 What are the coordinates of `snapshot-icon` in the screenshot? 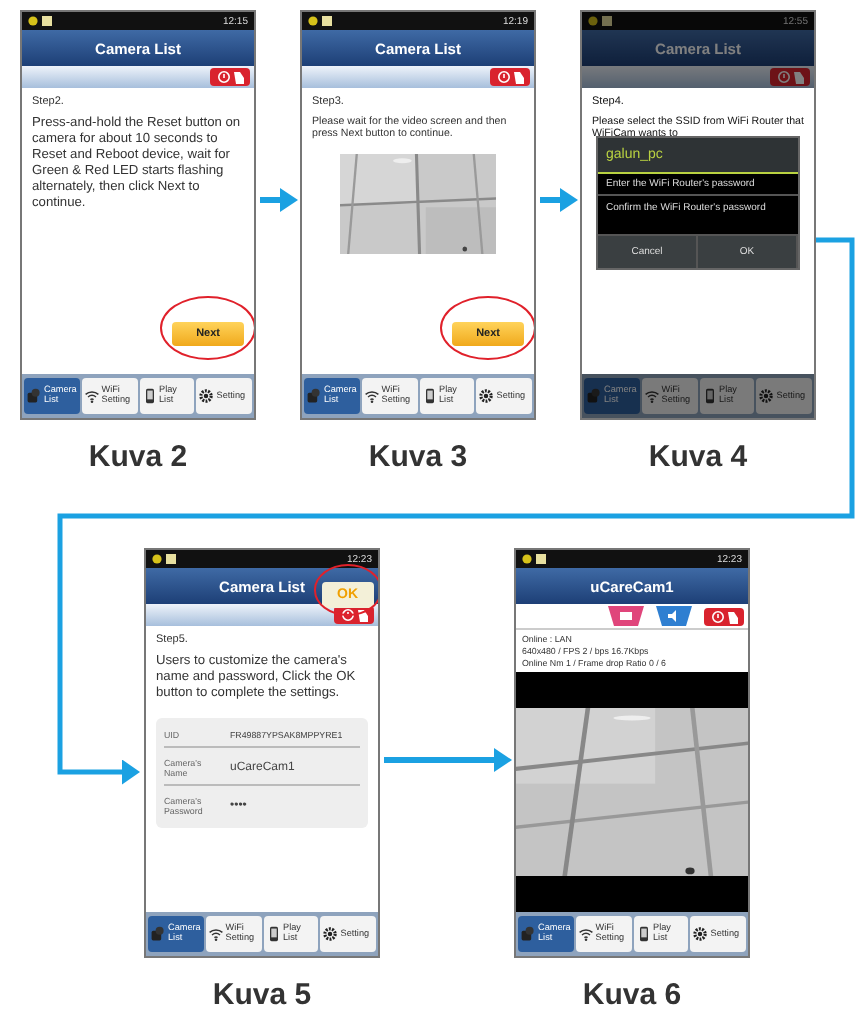 It's located at (626, 616).